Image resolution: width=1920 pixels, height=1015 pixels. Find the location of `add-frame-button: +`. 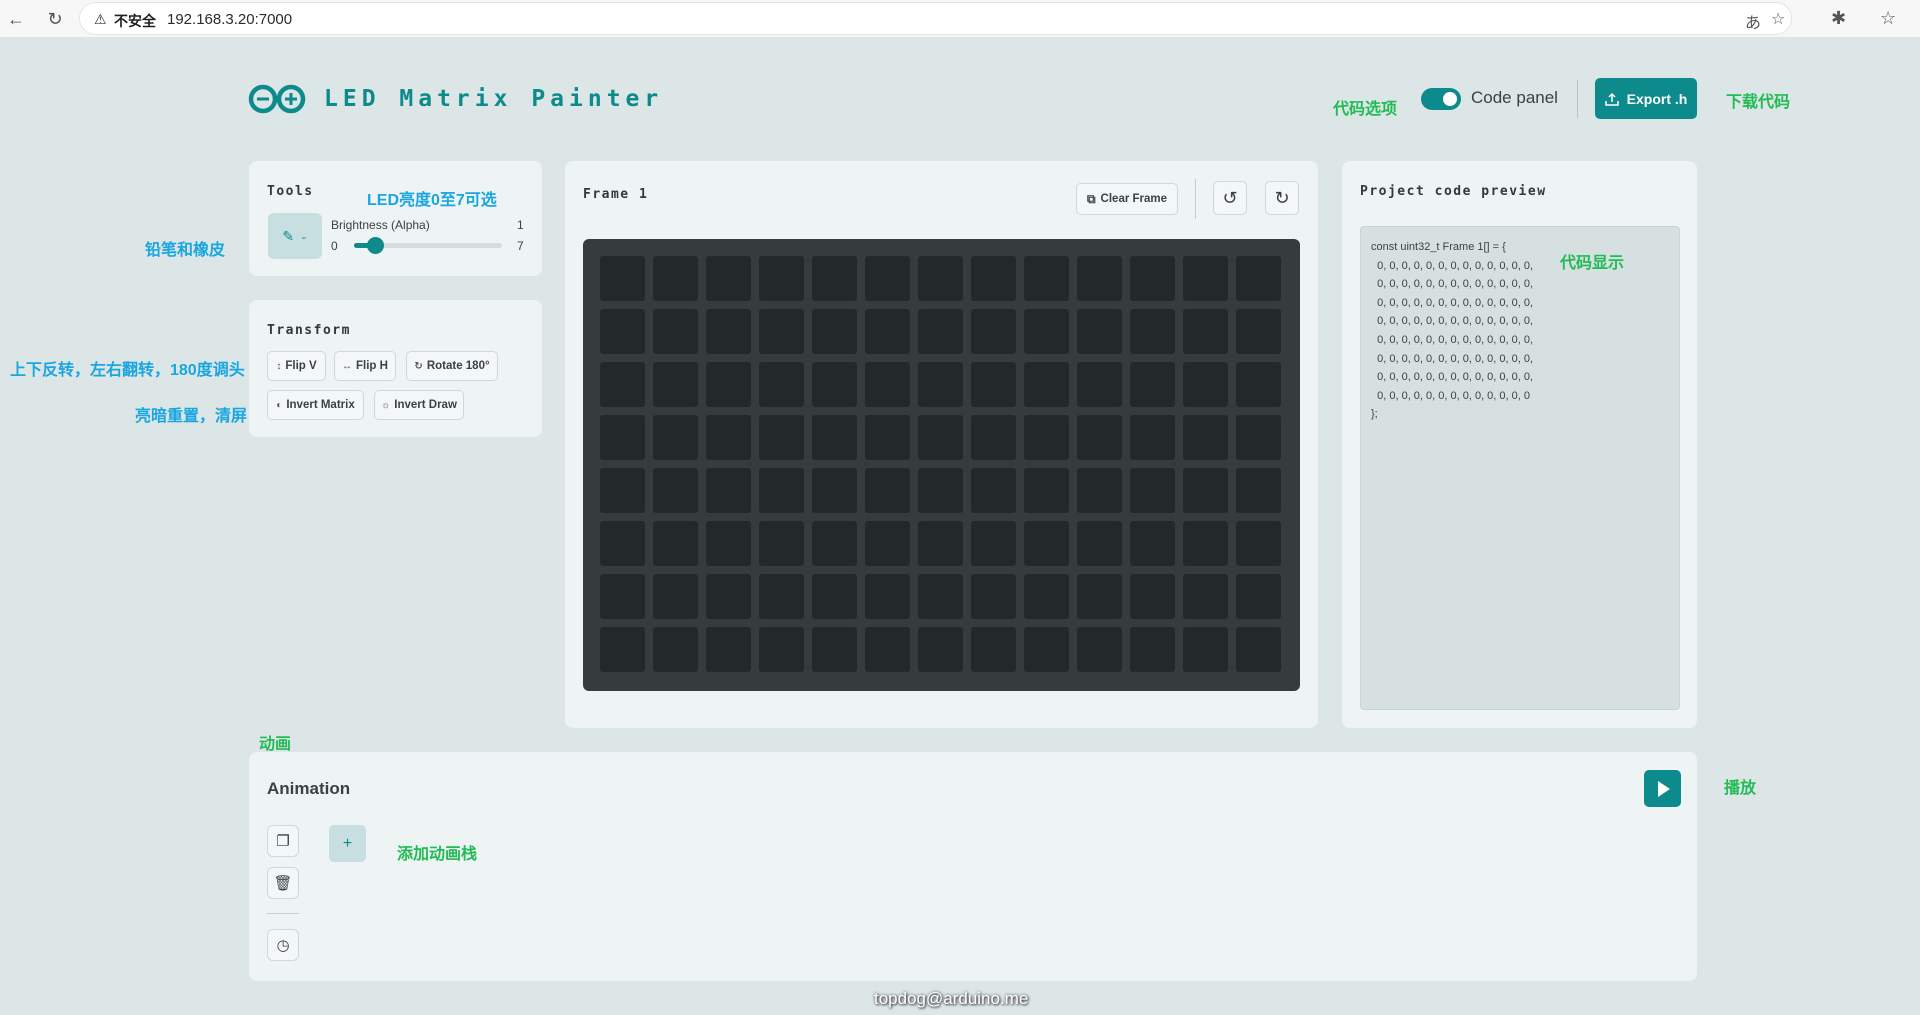

add-frame-button: + is located at coordinates (347, 843).